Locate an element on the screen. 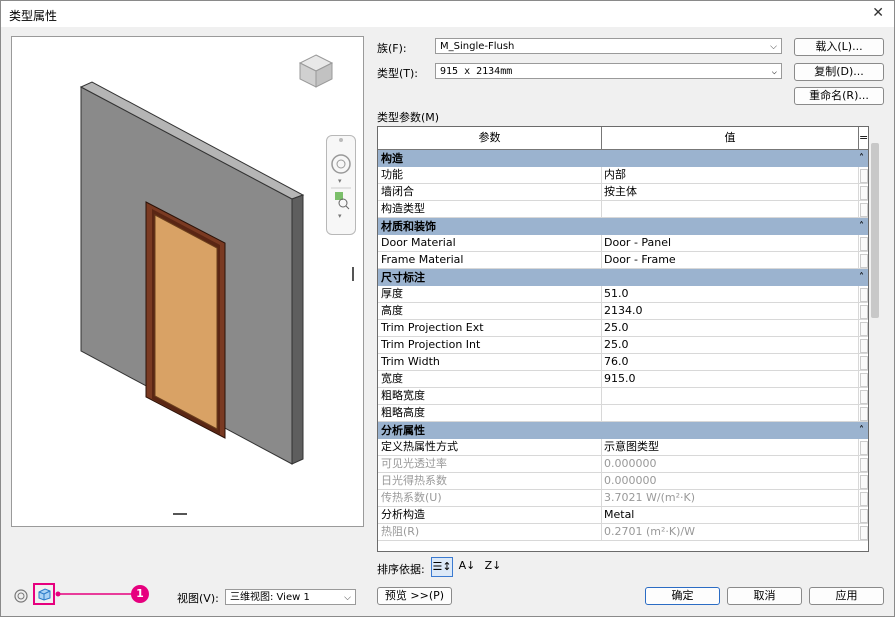  parameter-row: 热阻(R) 0.2701 (m²·K)/W is located at coordinates (623, 532).